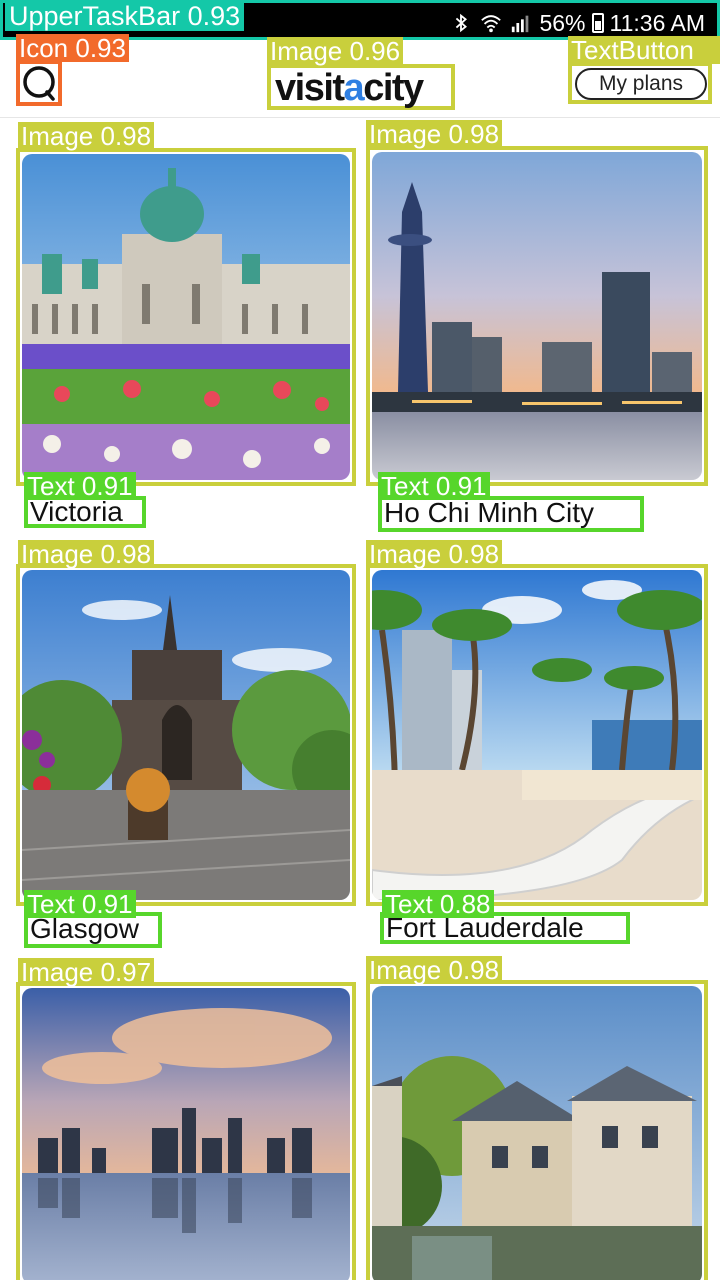  What do you see at coordinates (76, 512) in the screenshot?
I see `destination-name: Victoria` at bounding box center [76, 512].